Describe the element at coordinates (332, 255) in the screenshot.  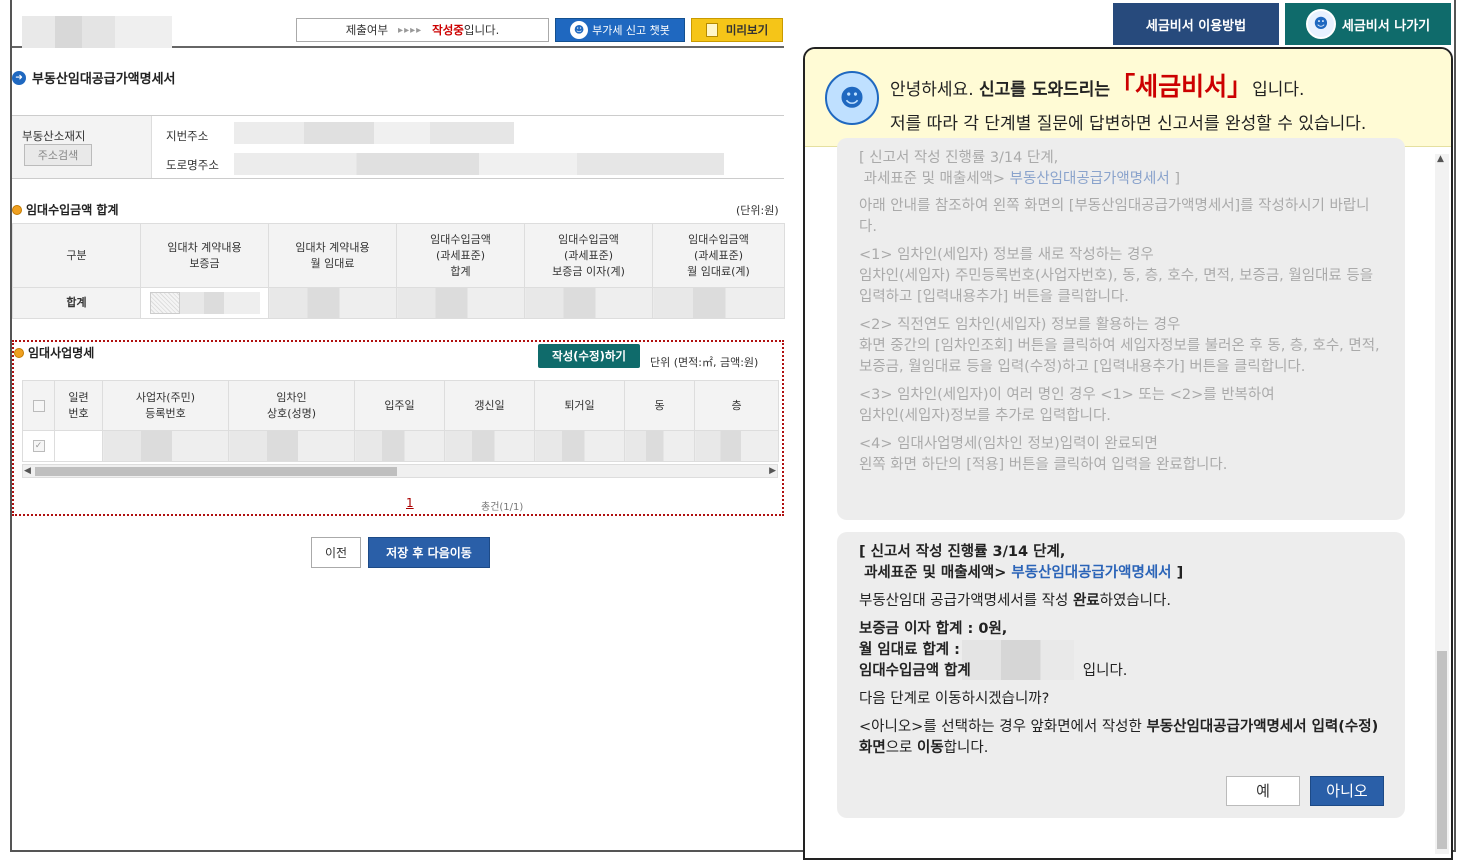
I see `summary-header: 임대차 계약내용 월 임대료` at that location.